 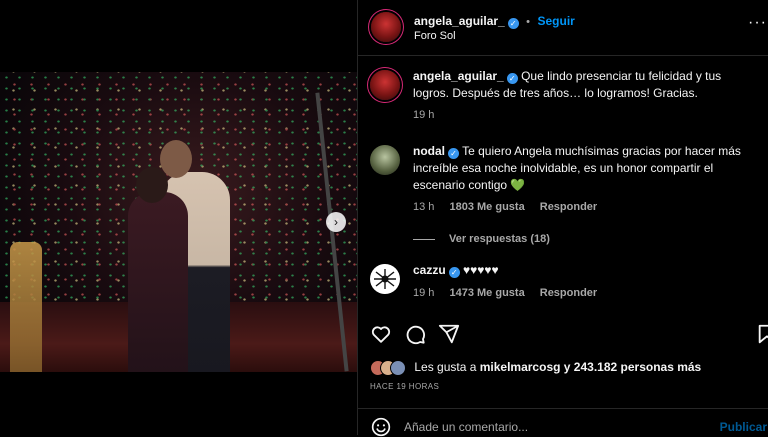 I want to click on replies-line, so click(x=424, y=239).